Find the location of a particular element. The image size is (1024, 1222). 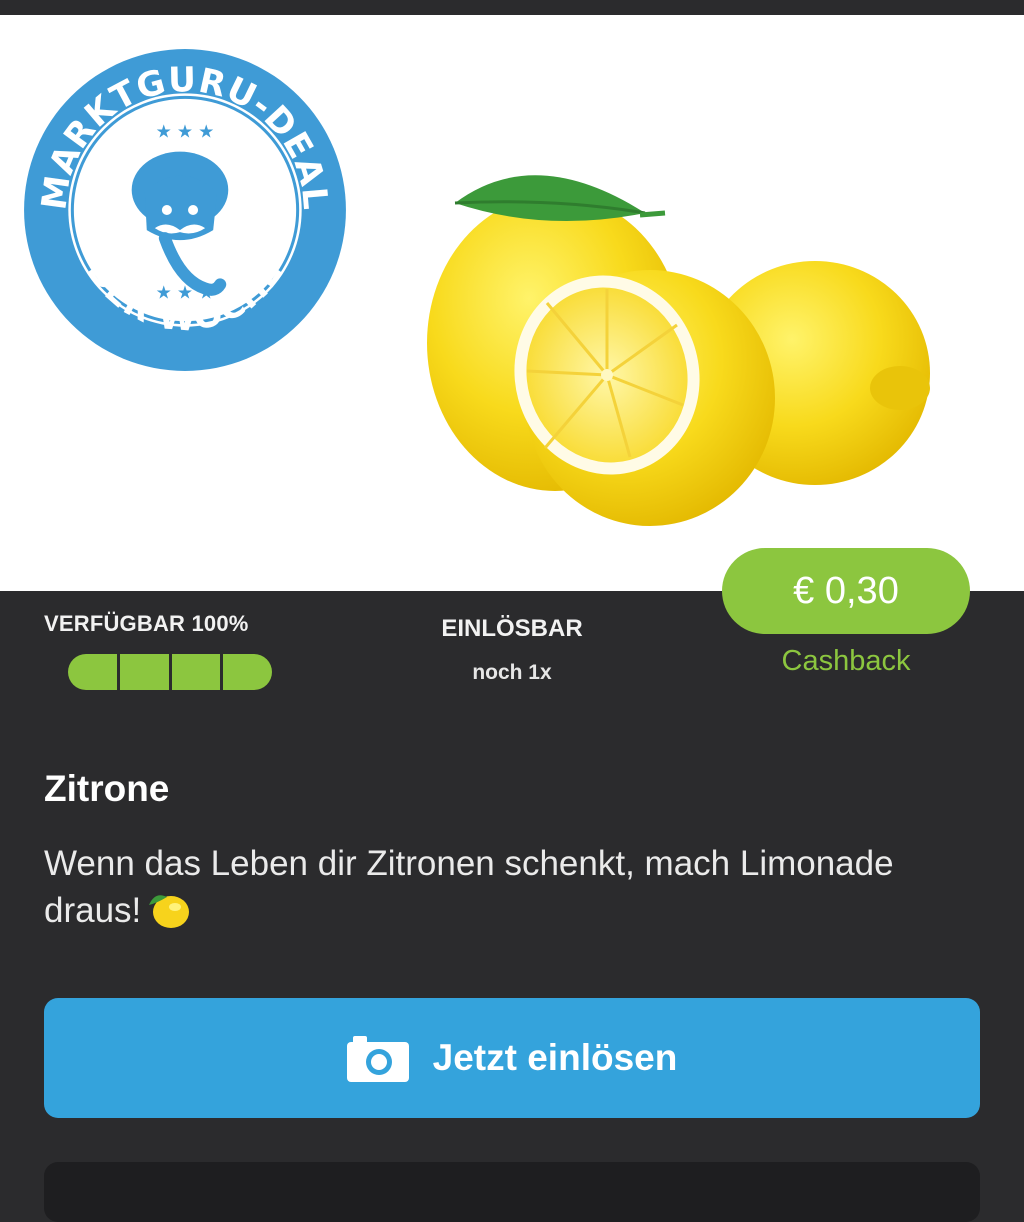

redeemable-count: noch 1x is located at coordinates (512, 672).